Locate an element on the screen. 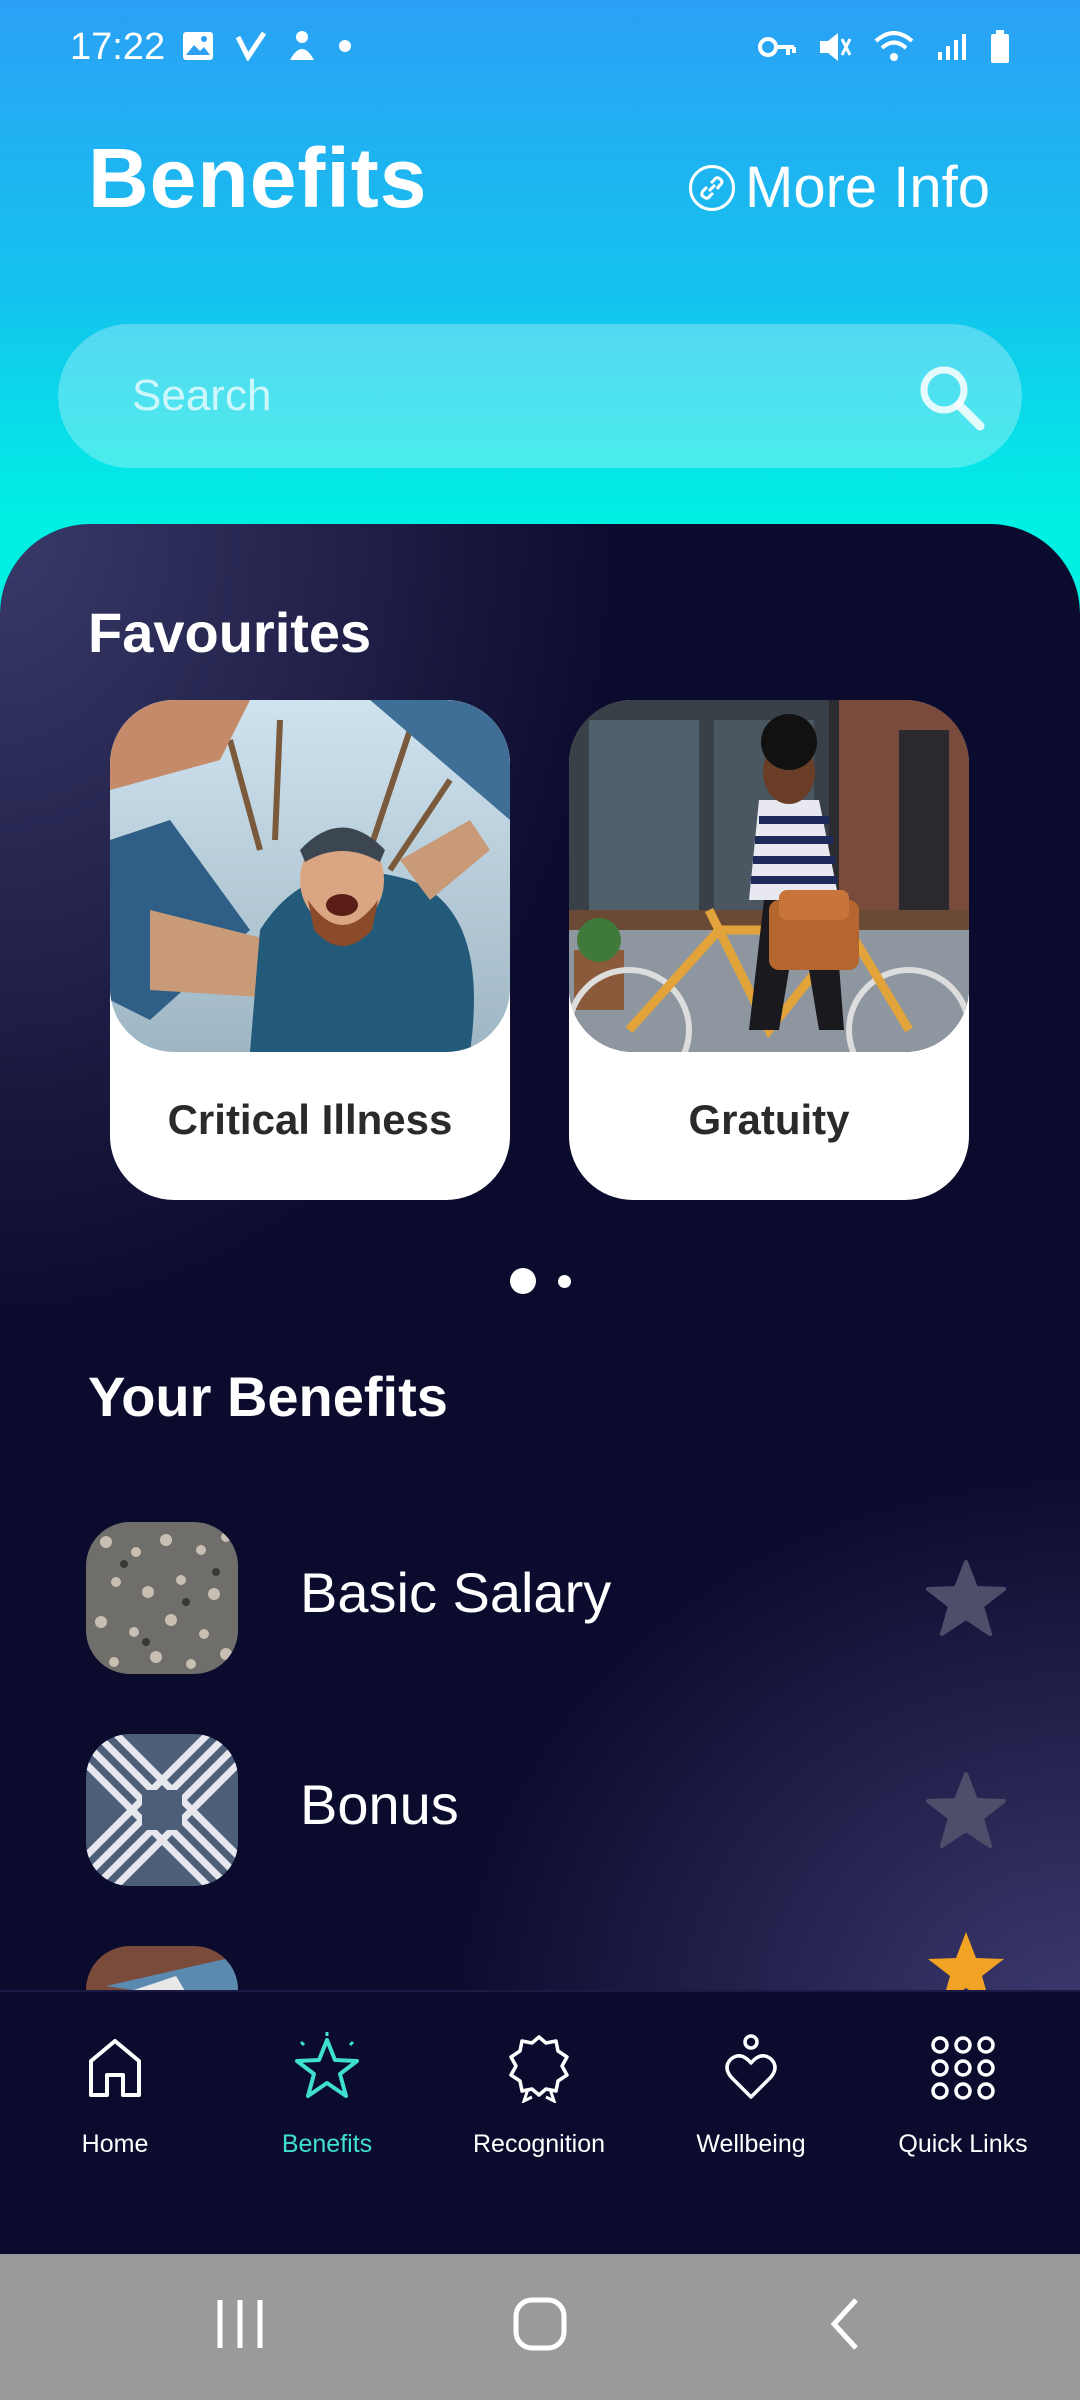 This screenshot has height=2400, width=1080. man-laughing-photo is located at coordinates (310, 876).